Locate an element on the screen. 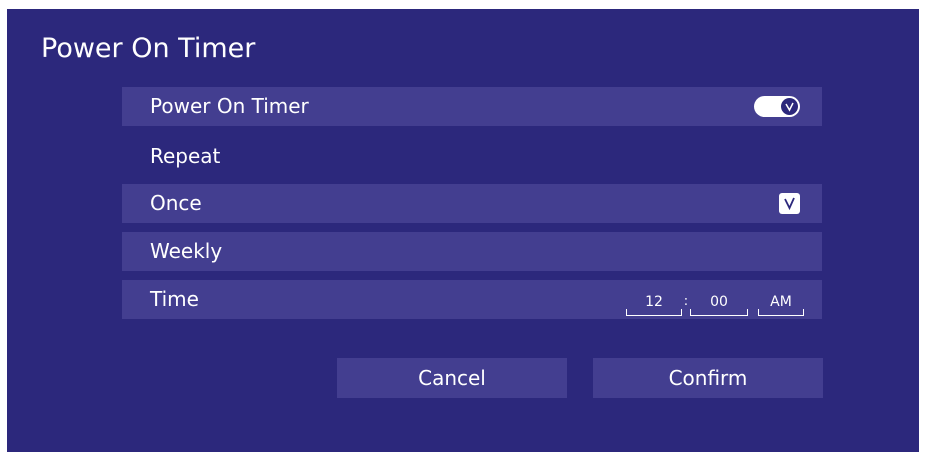  repeat-row: Repeat is located at coordinates (472, 156).